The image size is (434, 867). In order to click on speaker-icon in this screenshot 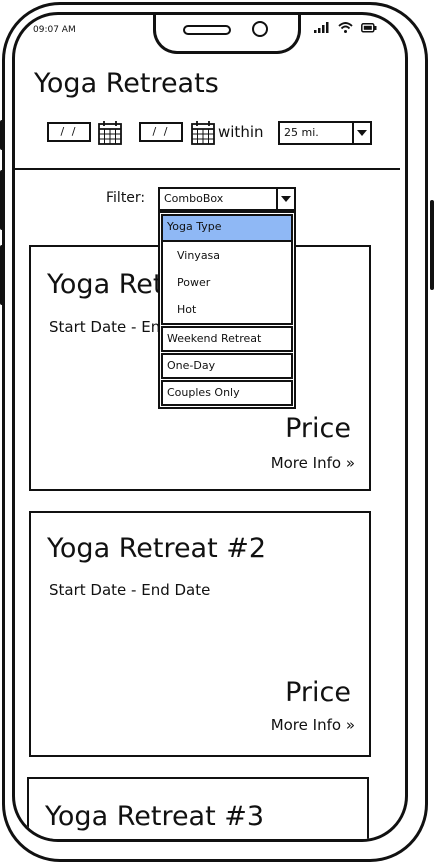, I will do `click(207, 30)`.